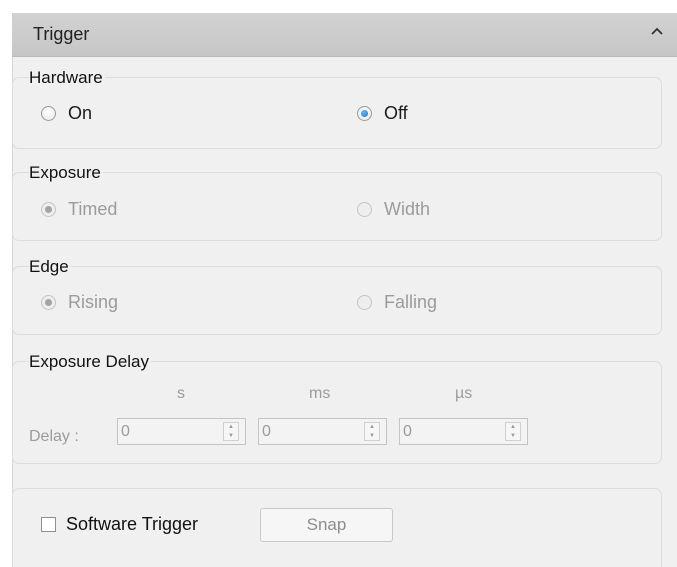 This screenshot has width=677, height=567. What do you see at coordinates (266, 431) in the screenshot?
I see `delay-milliseconds-value: 0` at bounding box center [266, 431].